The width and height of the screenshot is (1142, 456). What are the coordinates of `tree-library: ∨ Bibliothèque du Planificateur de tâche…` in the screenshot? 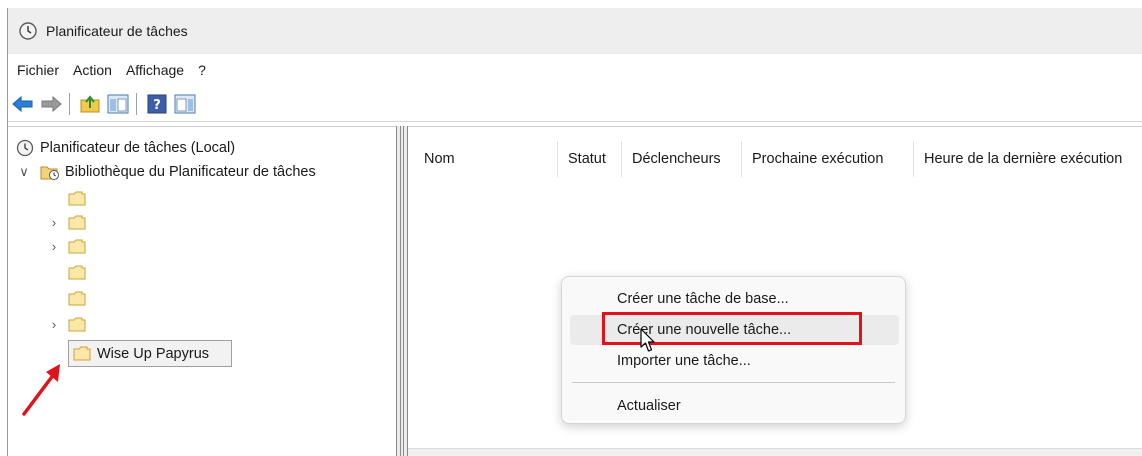 It's located at (166, 172).